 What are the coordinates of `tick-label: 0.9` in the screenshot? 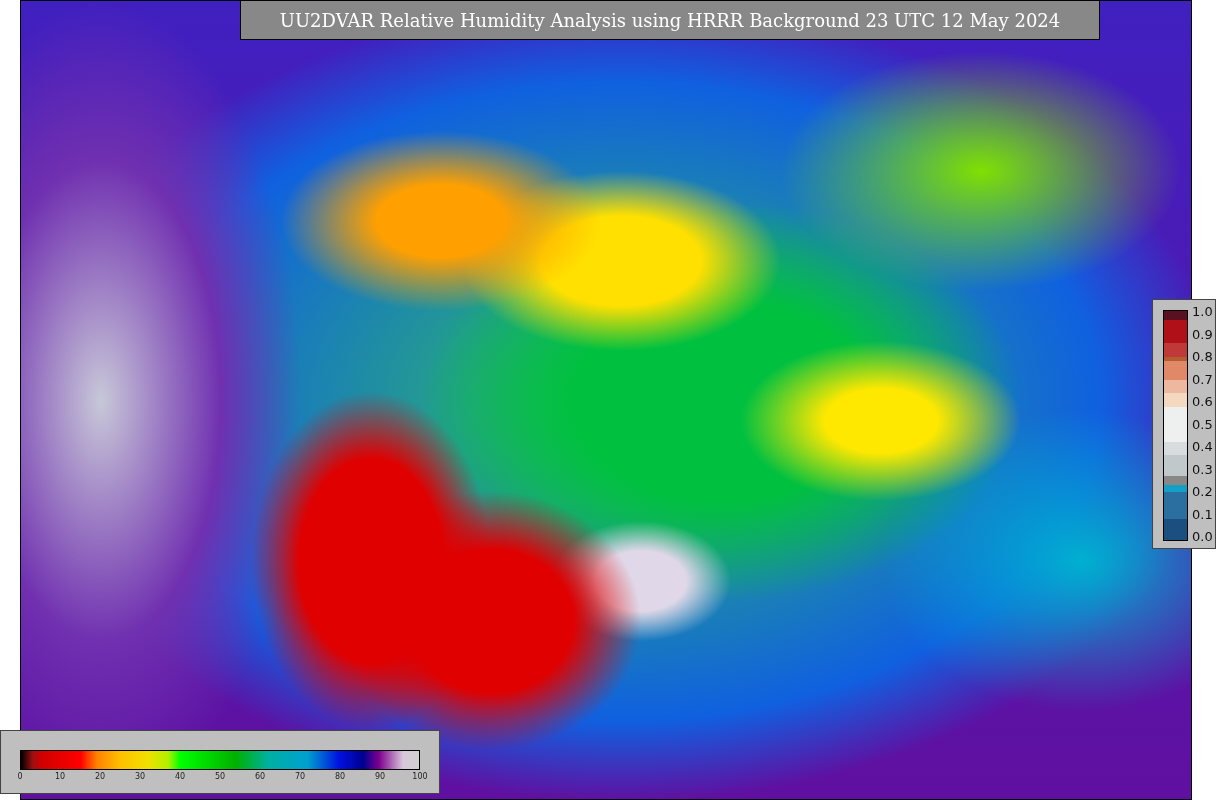 It's located at (1202, 334).